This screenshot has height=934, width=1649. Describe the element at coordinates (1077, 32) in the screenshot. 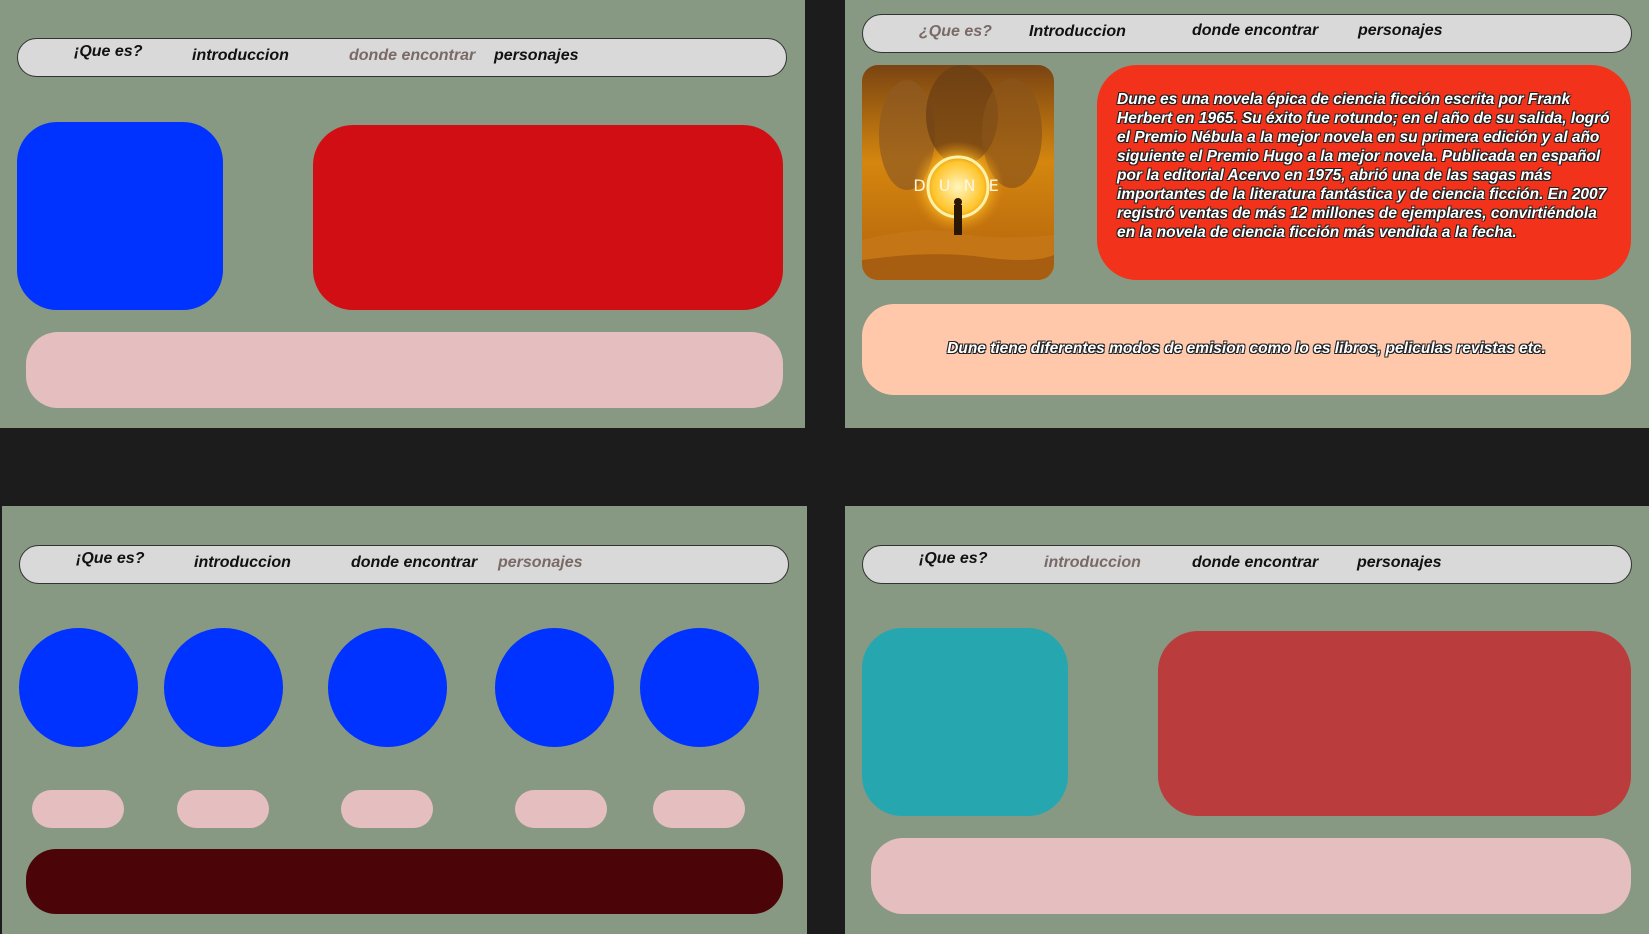

I see `nav-introduccion: Introduccion` at that location.